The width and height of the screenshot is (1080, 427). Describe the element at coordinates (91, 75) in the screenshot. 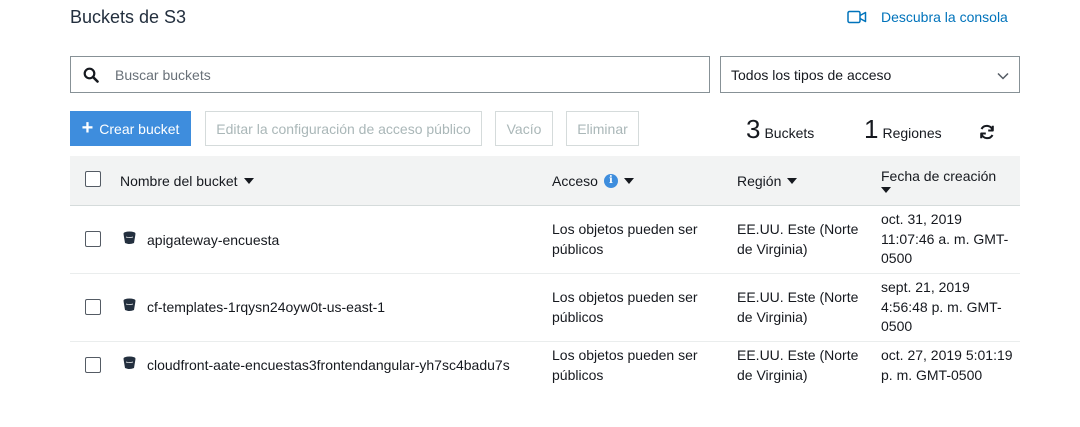

I see `search-icon` at that location.